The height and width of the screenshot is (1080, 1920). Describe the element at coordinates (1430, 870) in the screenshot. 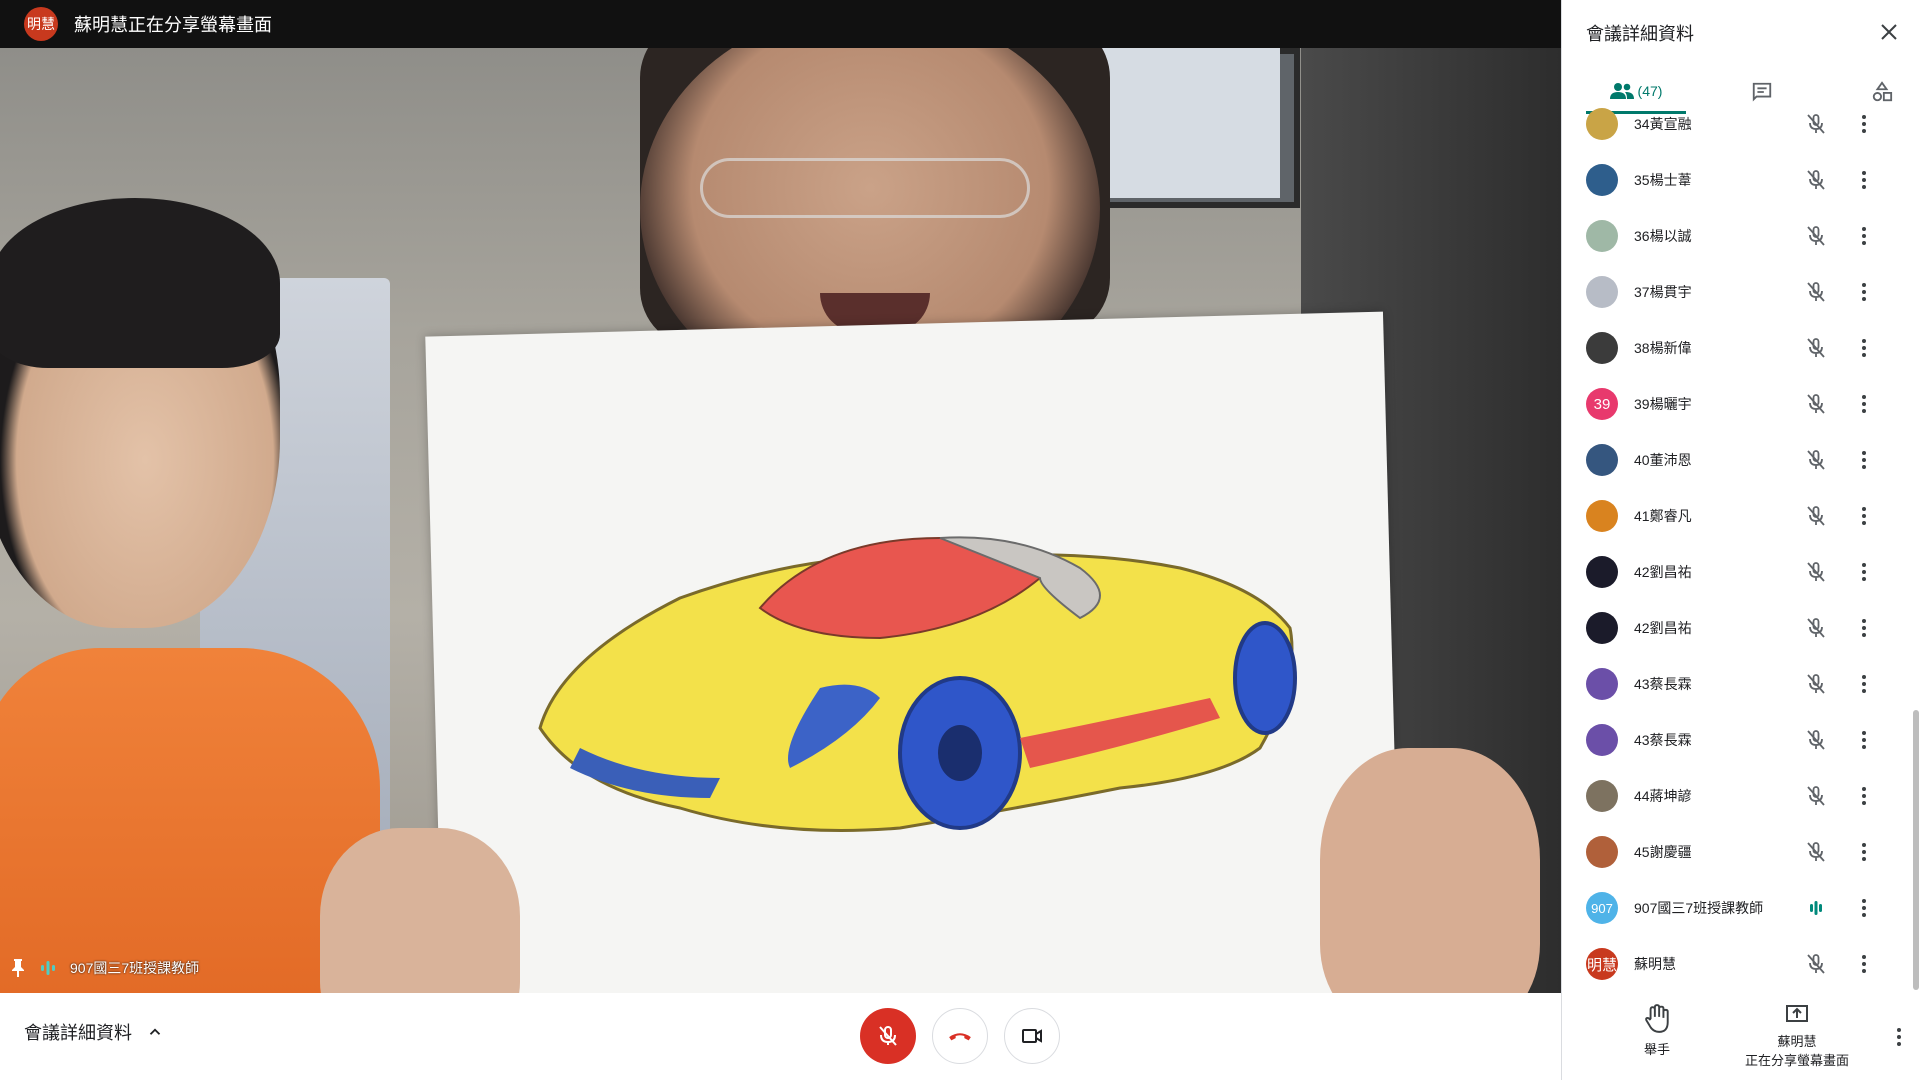

I see `right-hand` at that location.